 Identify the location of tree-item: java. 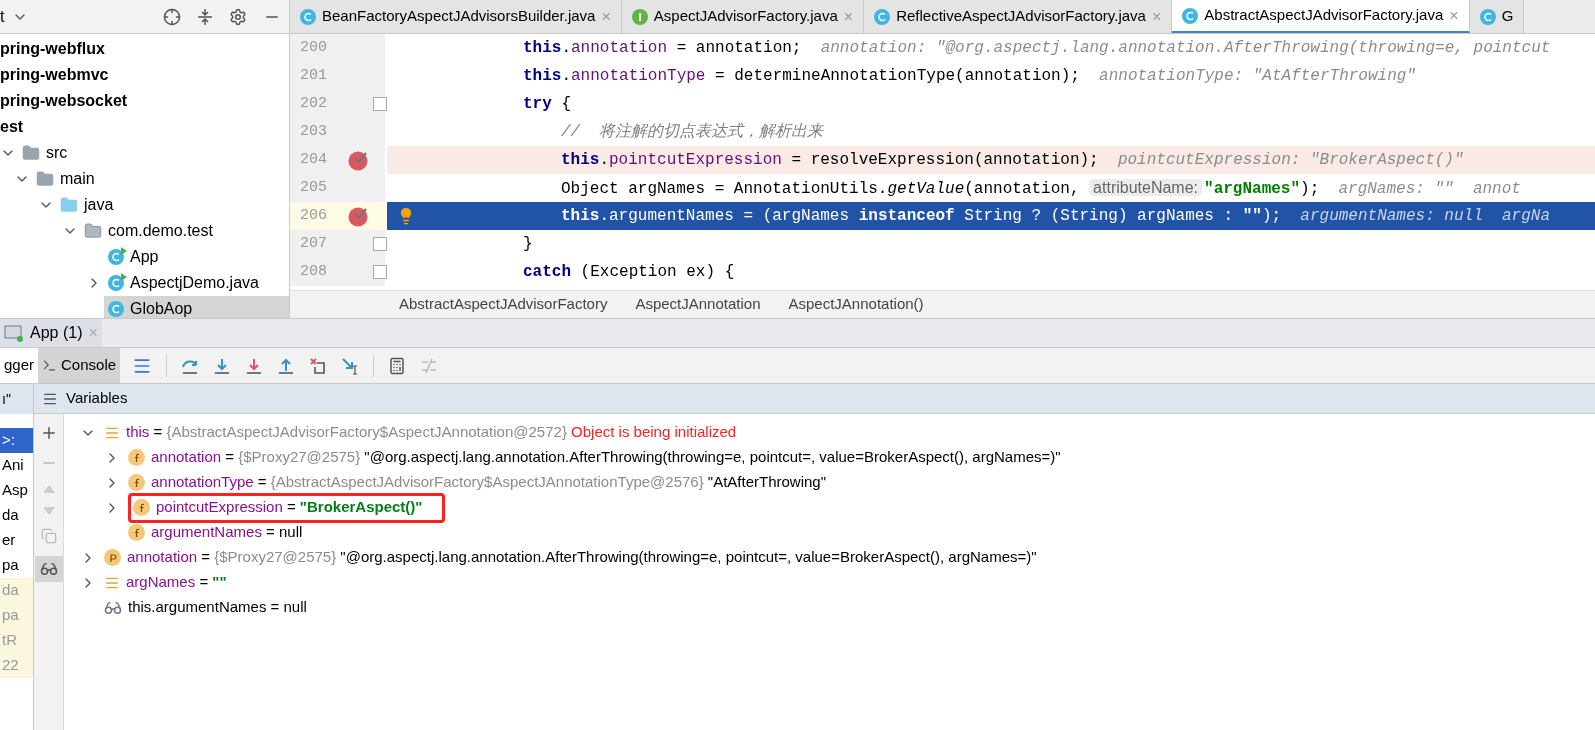
(172, 205).